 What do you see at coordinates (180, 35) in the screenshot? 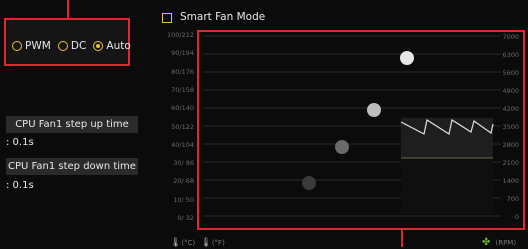
I see `temp-tick: 100/212` at bounding box center [180, 35].